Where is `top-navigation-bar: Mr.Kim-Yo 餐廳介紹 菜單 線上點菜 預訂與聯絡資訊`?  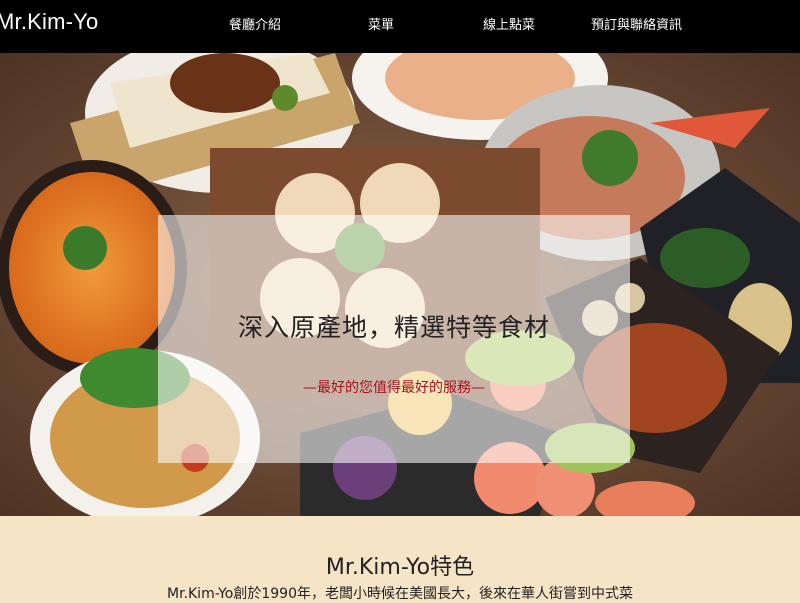
top-navigation-bar: Mr.Kim-Yo 餐廳介紹 菜單 線上點菜 預訂與聯絡資訊 is located at coordinates (400, 26).